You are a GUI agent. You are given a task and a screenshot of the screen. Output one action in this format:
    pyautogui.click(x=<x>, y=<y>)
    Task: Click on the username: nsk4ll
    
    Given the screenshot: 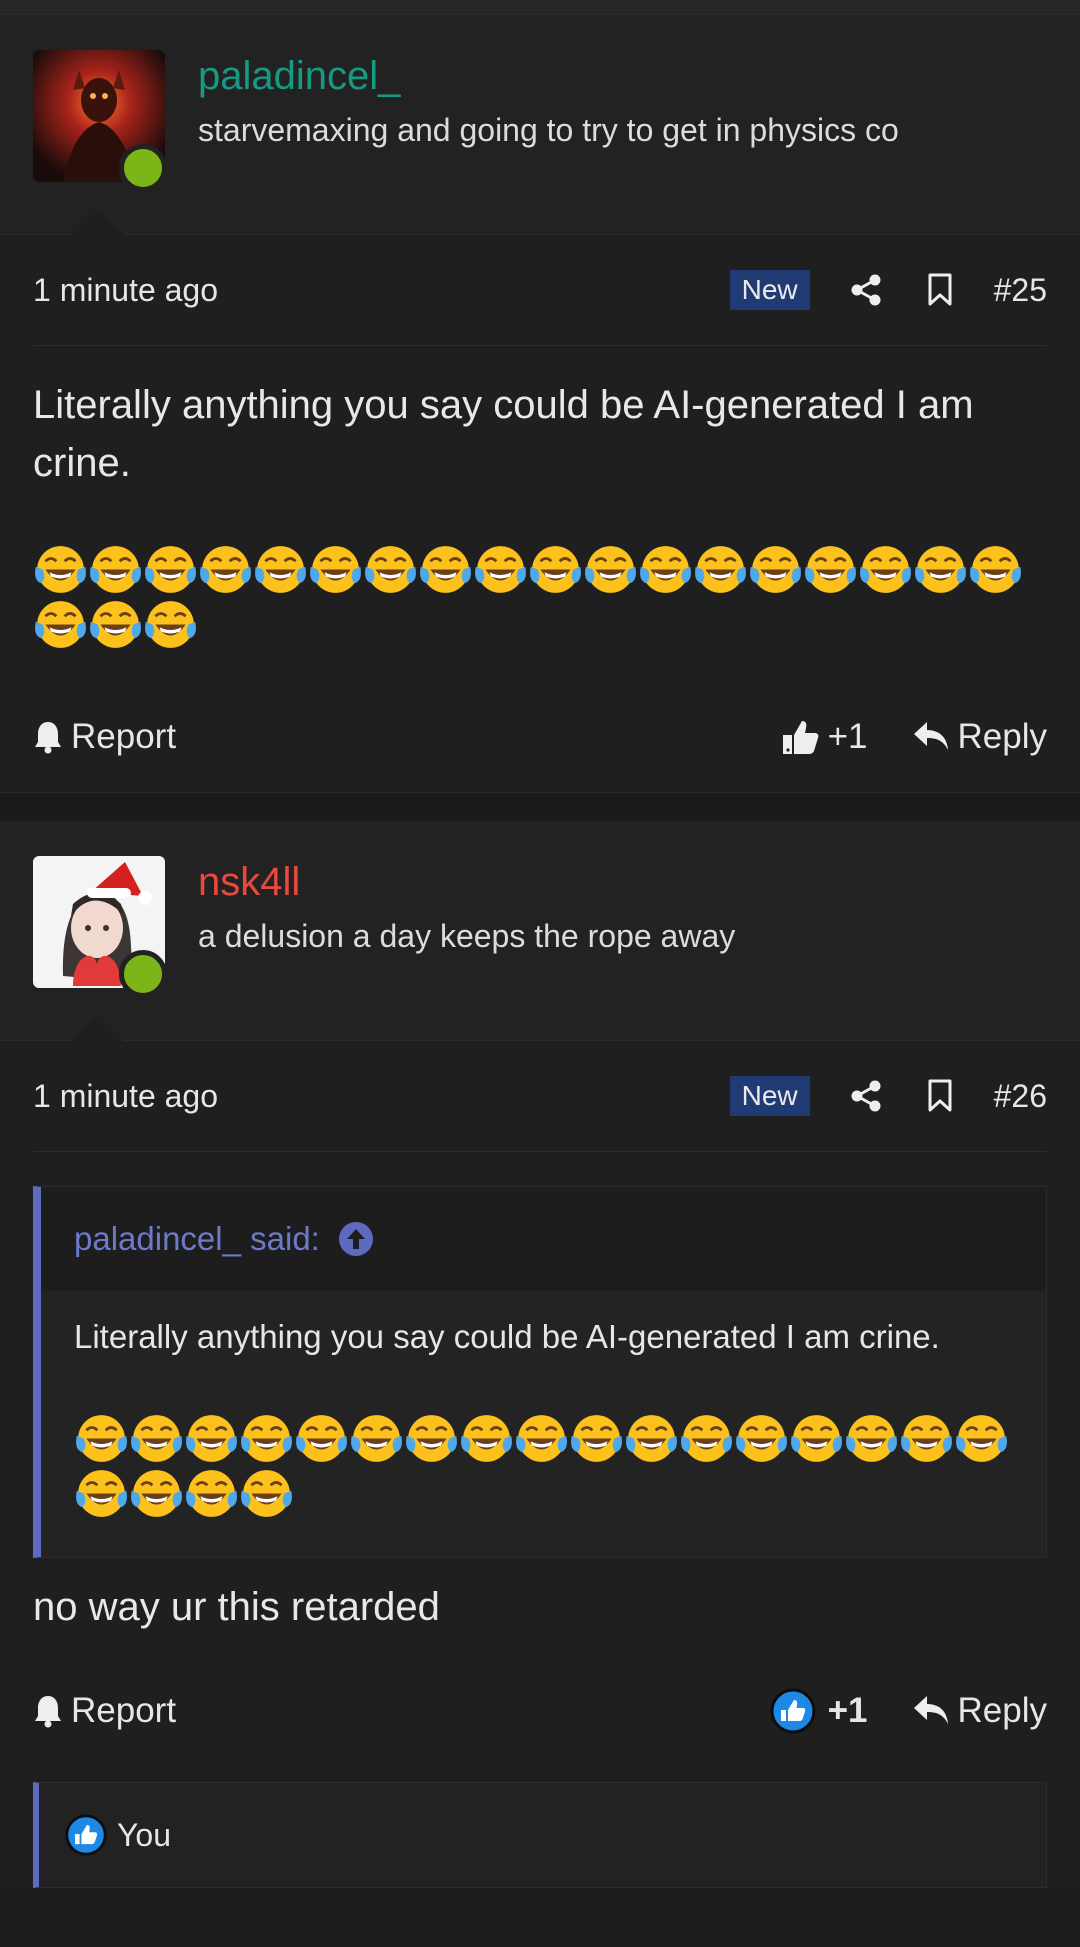 What is the action you would take?
    pyautogui.click(x=466, y=882)
    